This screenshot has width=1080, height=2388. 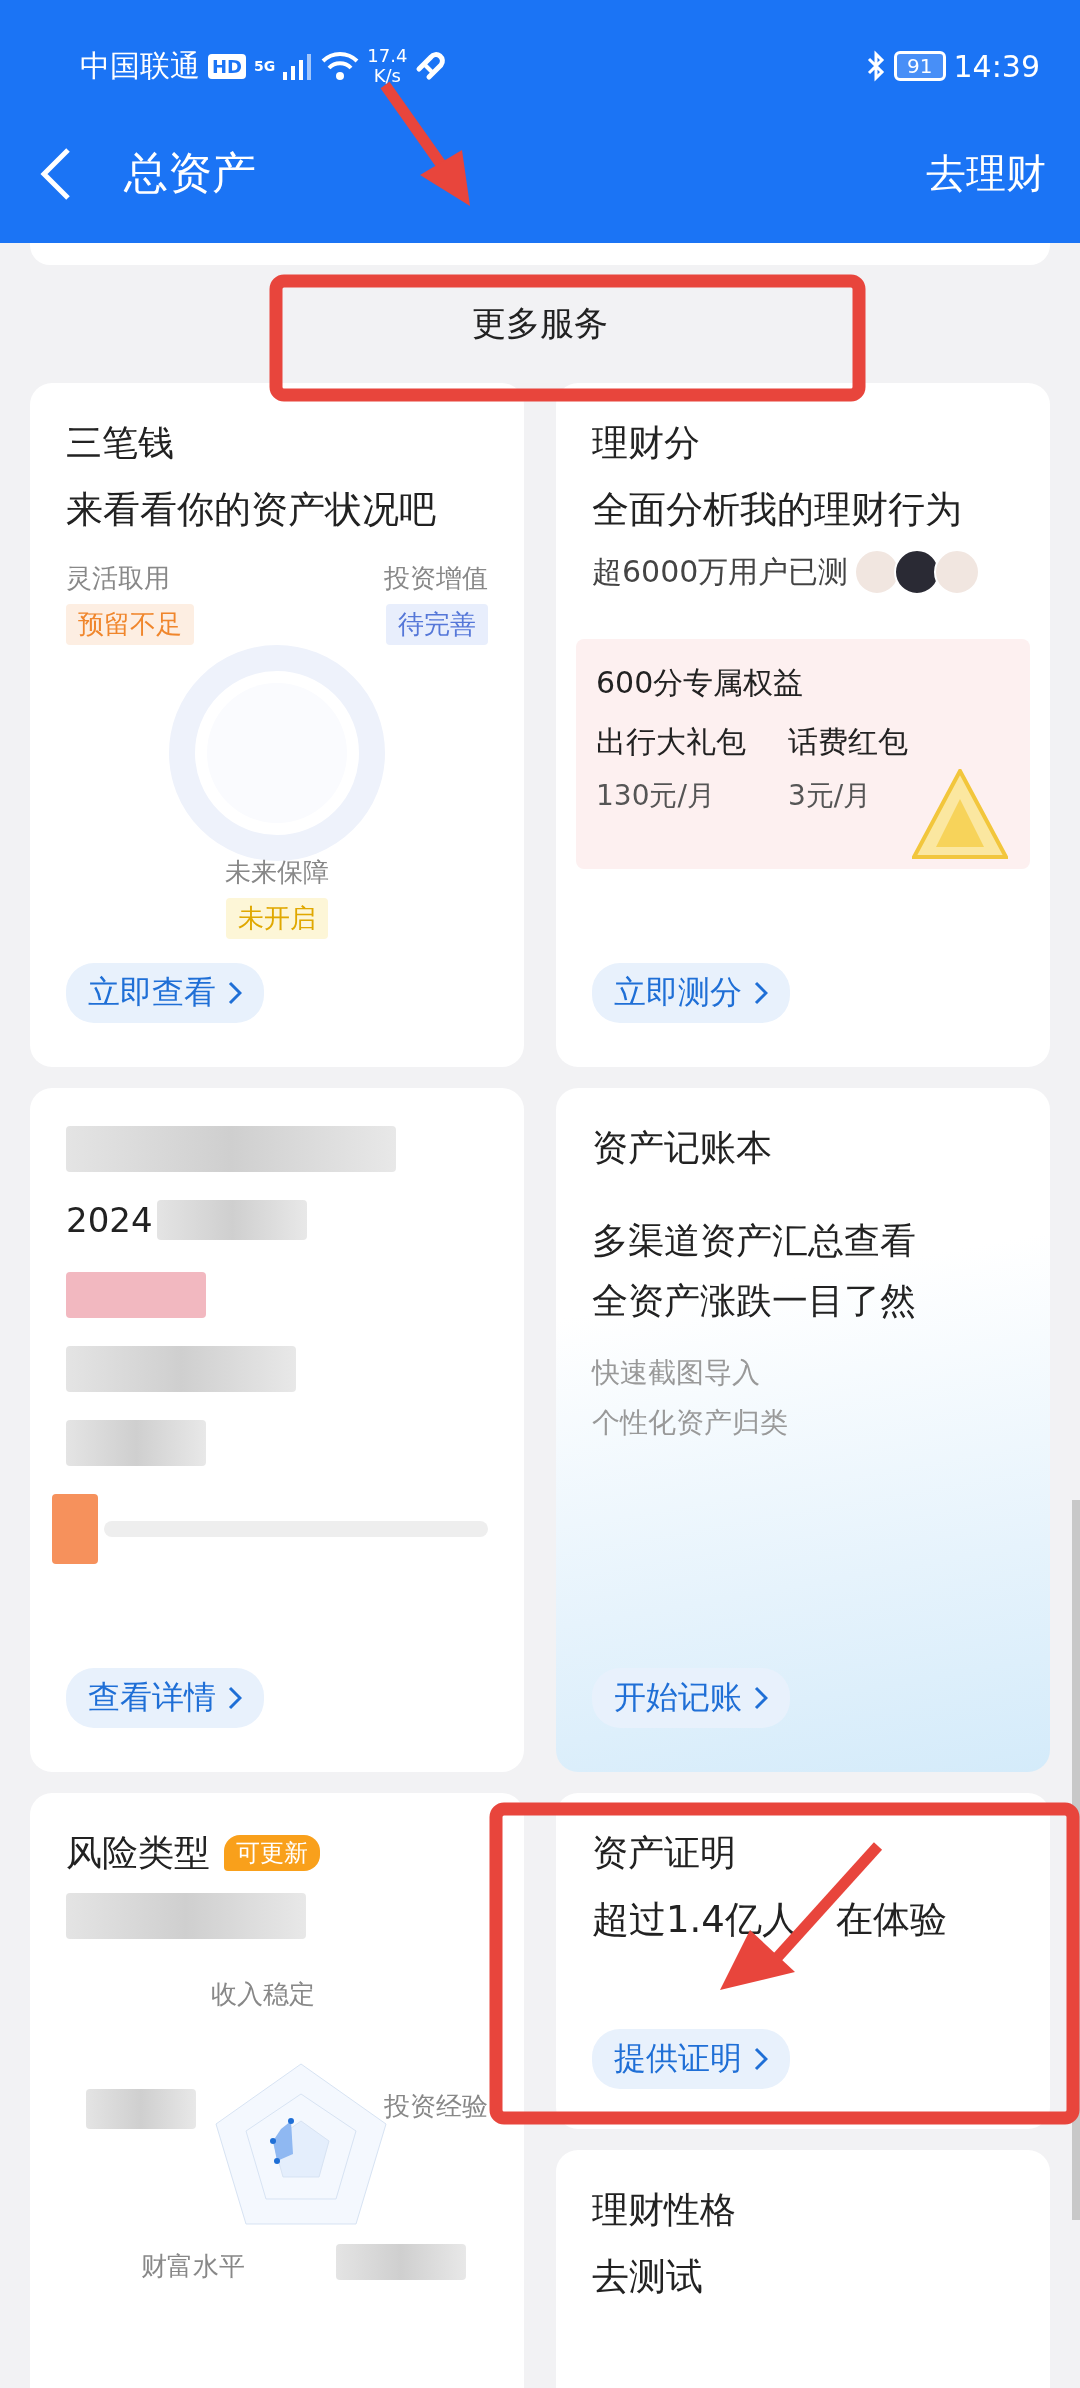 I want to click on redacted-block, so click(x=75, y=1529).